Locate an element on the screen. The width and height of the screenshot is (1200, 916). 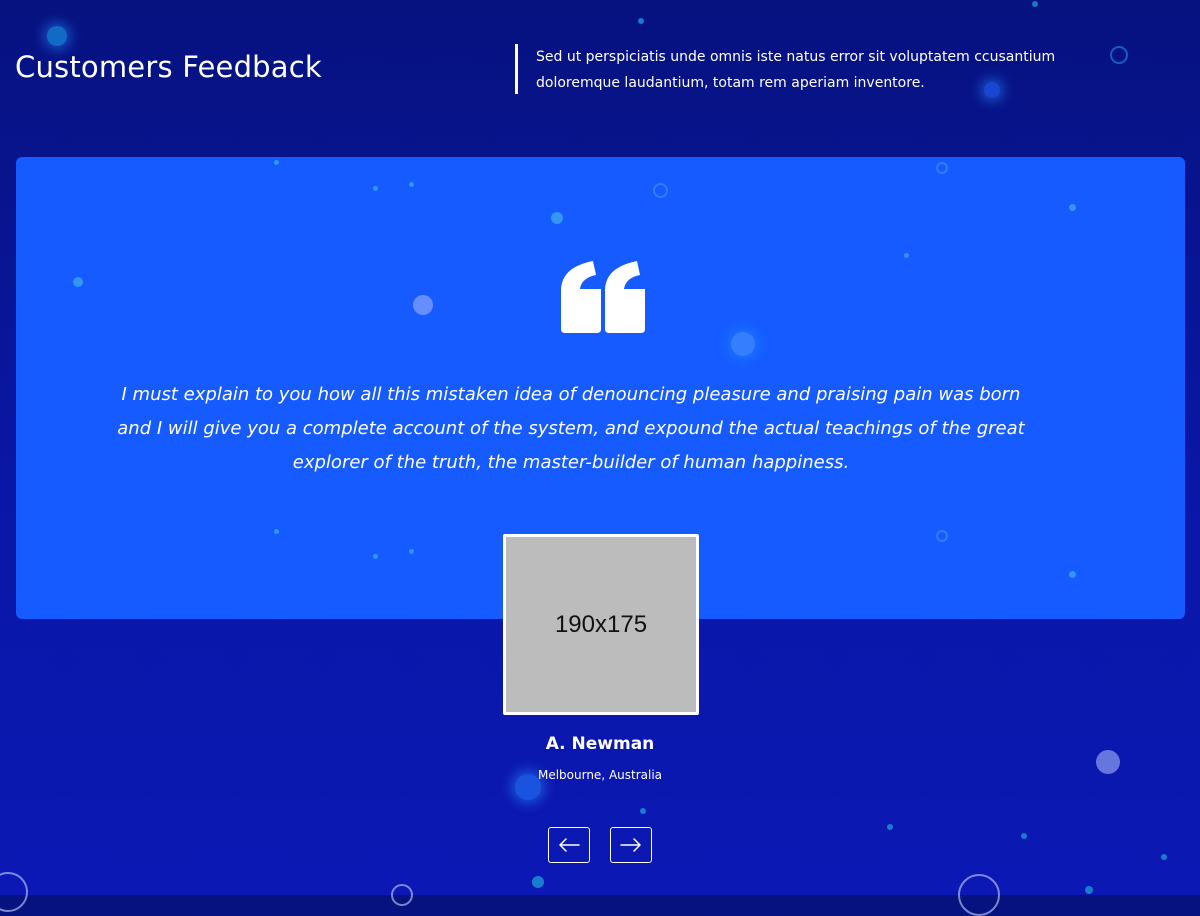
next-testimonial-button is located at coordinates (631, 845).